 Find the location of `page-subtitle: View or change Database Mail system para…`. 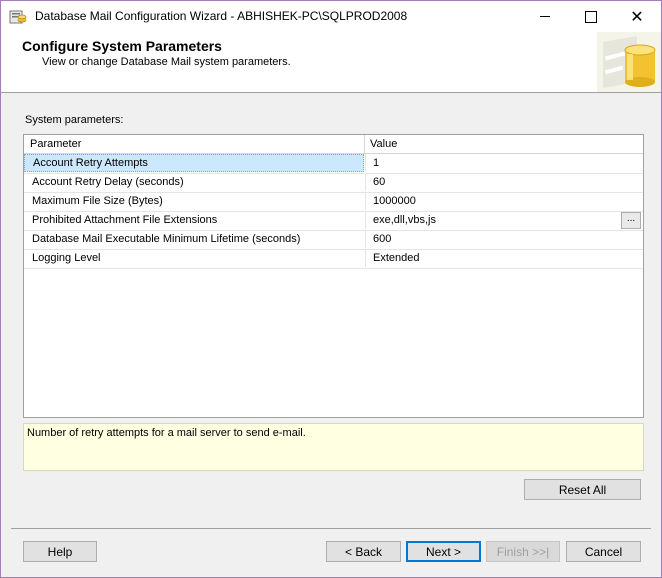

page-subtitle: View or change Database Mail system para… is located at coordinates (166, 62).